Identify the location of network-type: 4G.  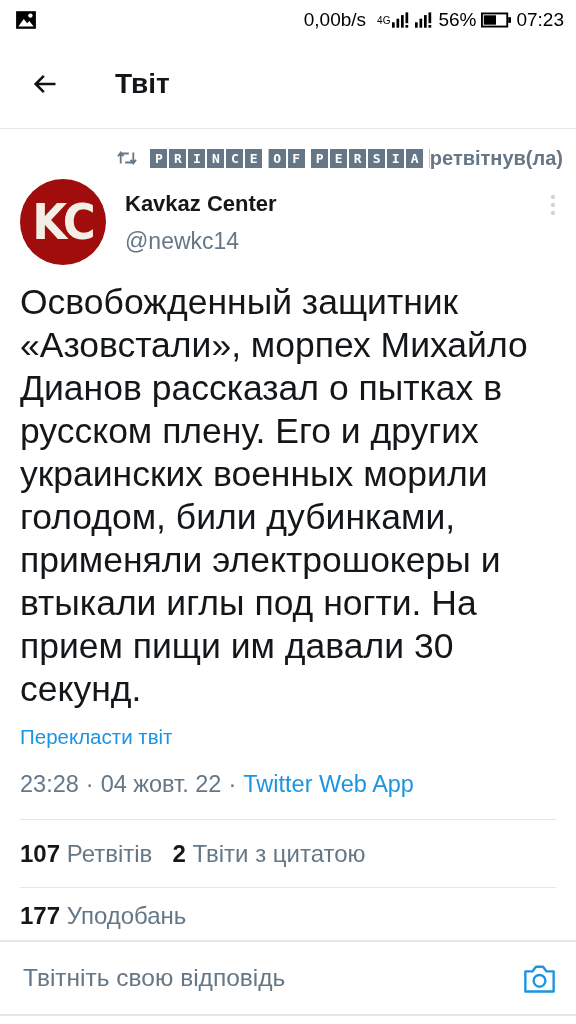
(384, 20).